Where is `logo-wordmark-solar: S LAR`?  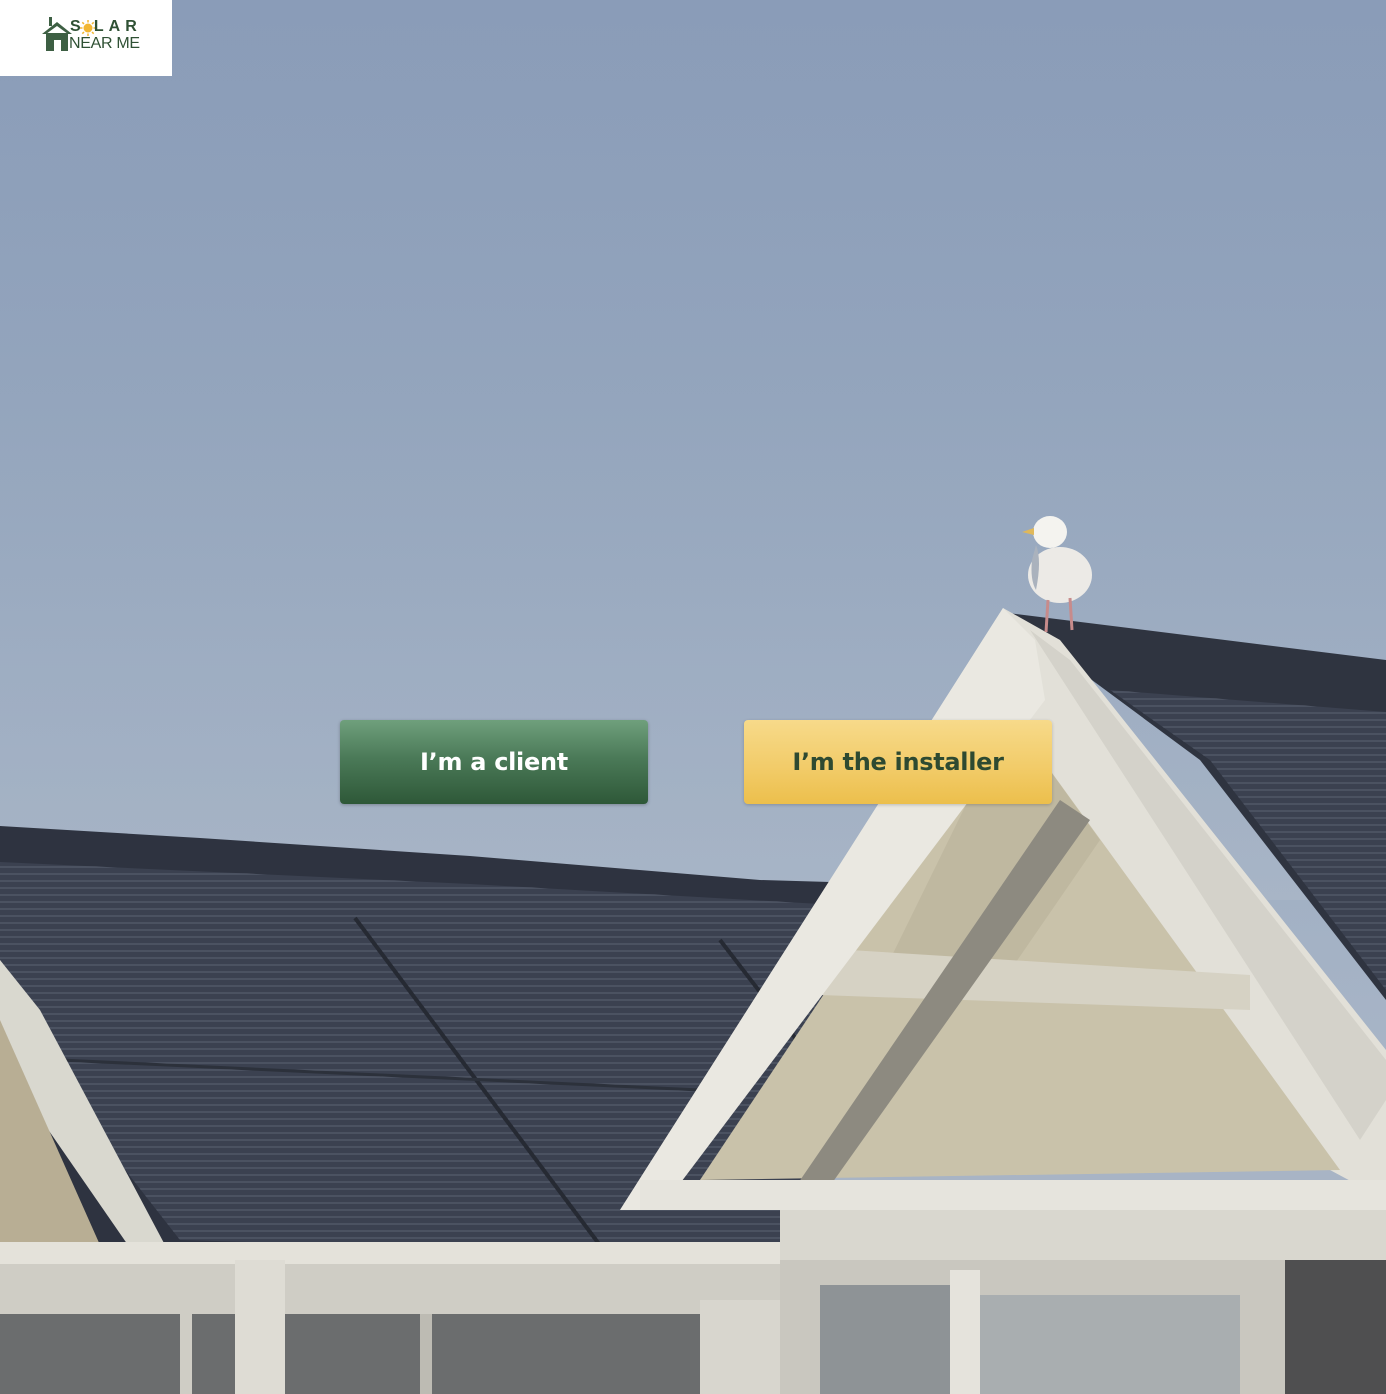
logo-wordmark-solar: S LAR is located at coordinates (106, 26).